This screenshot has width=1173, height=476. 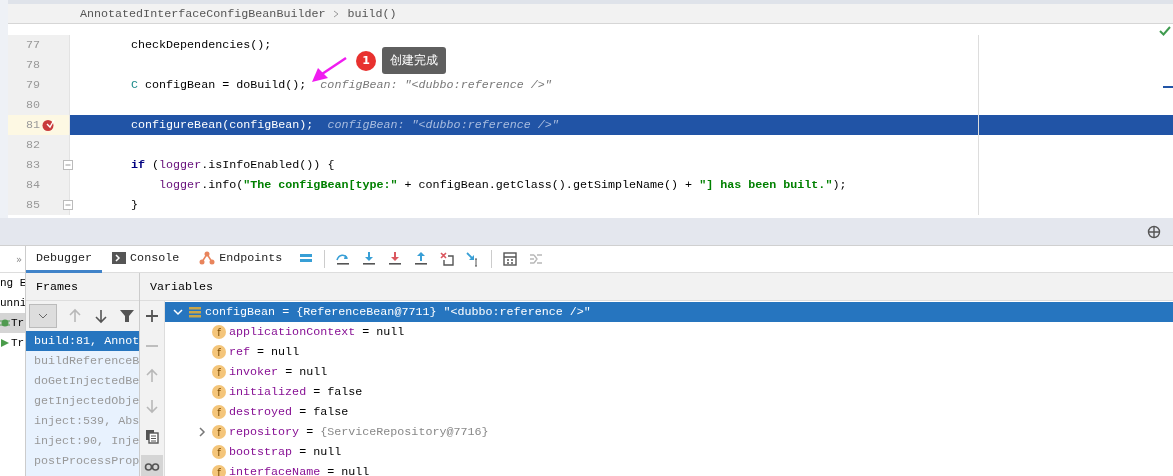 What do you see at coordinates (421, 259) in the screenshot?
I see `step-out-icon` at bounding box center [421, 259].